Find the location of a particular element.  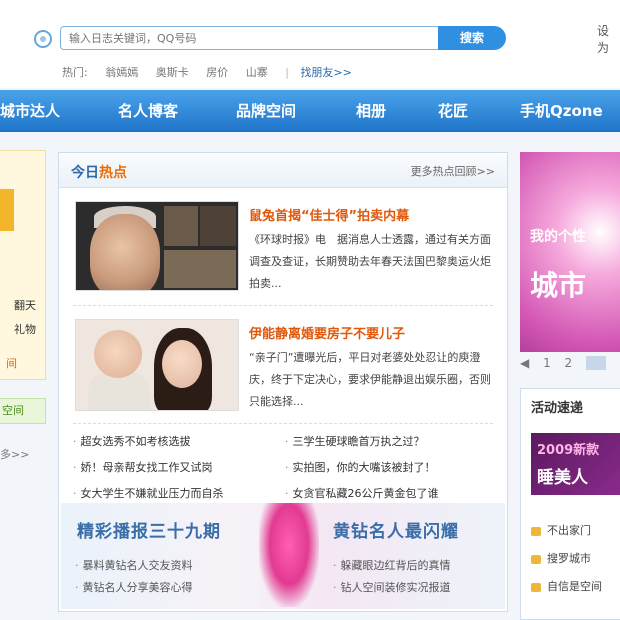

search-logo-icon is located at coordinates (43, 39).